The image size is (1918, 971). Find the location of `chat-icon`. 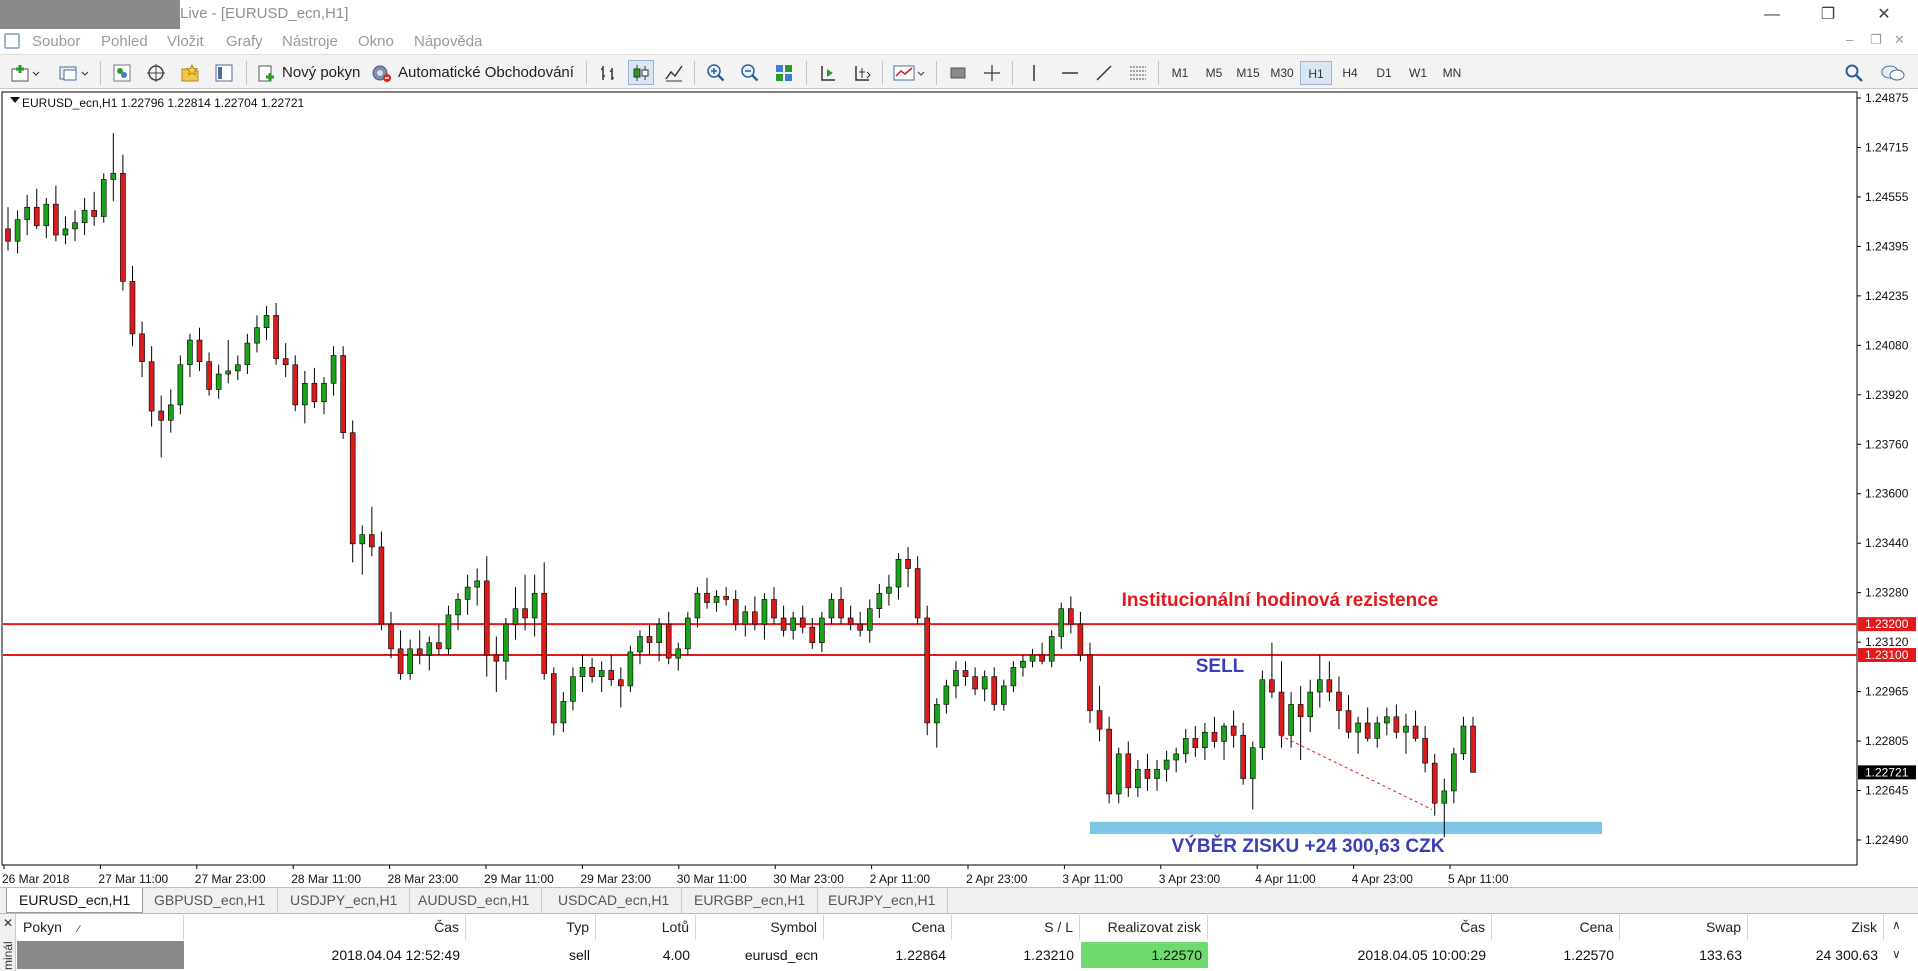

chat-icon is located at coordinates (1893, 72).